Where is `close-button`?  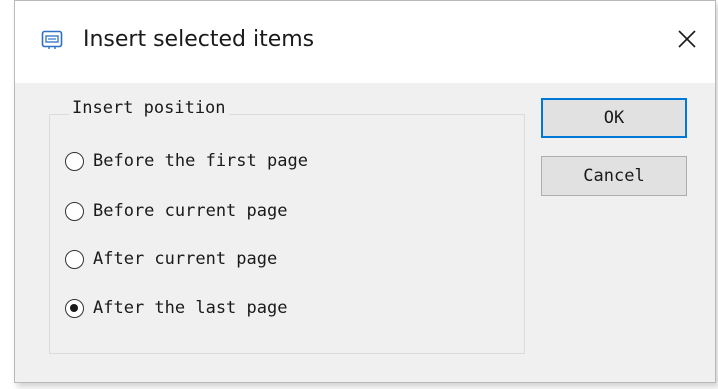 close-button is located at coordinates (687, 39).